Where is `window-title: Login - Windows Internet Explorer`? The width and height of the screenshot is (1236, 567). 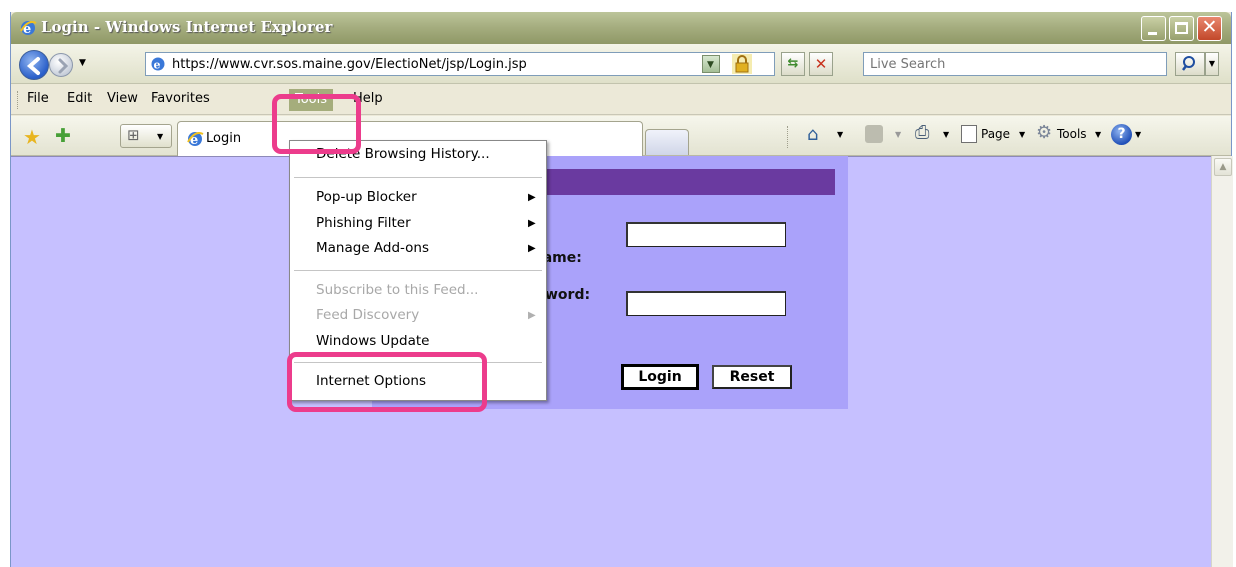
window-title: Login - Windows Internet Explorer is located at coordinates (187, 27).